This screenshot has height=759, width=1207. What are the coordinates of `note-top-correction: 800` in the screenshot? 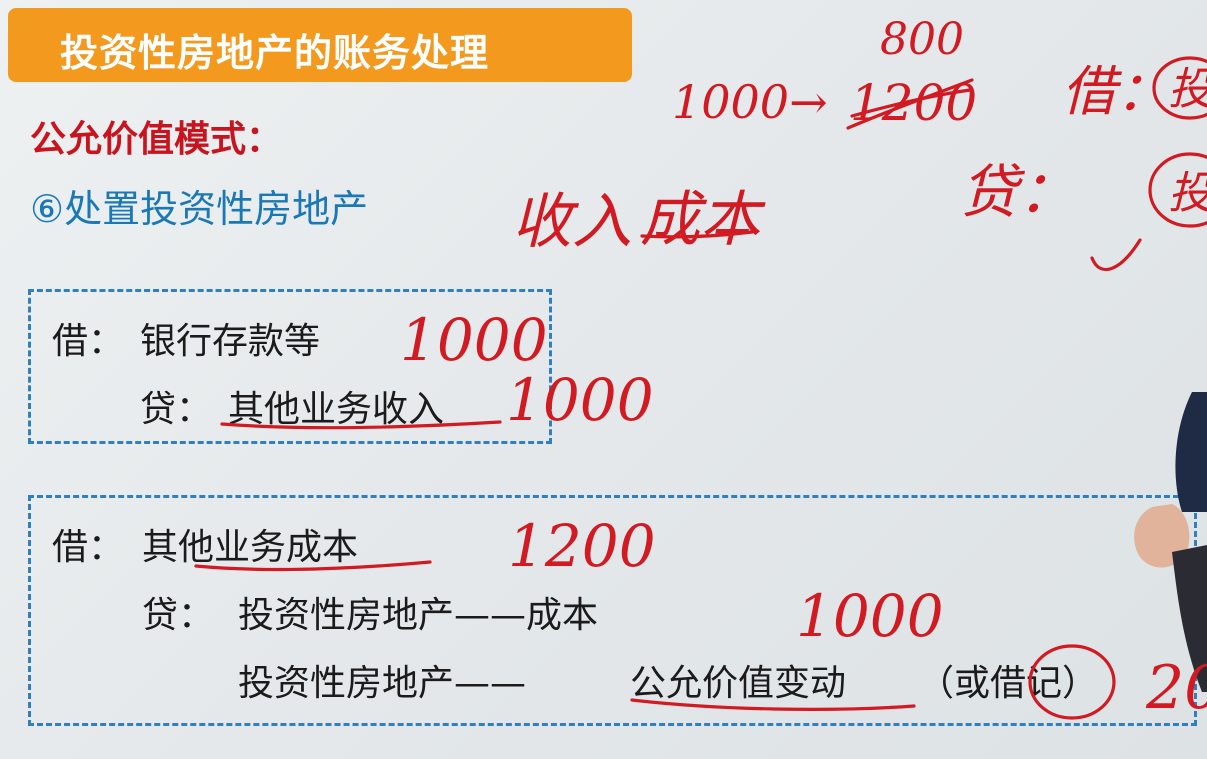 It's located at (922, 39).